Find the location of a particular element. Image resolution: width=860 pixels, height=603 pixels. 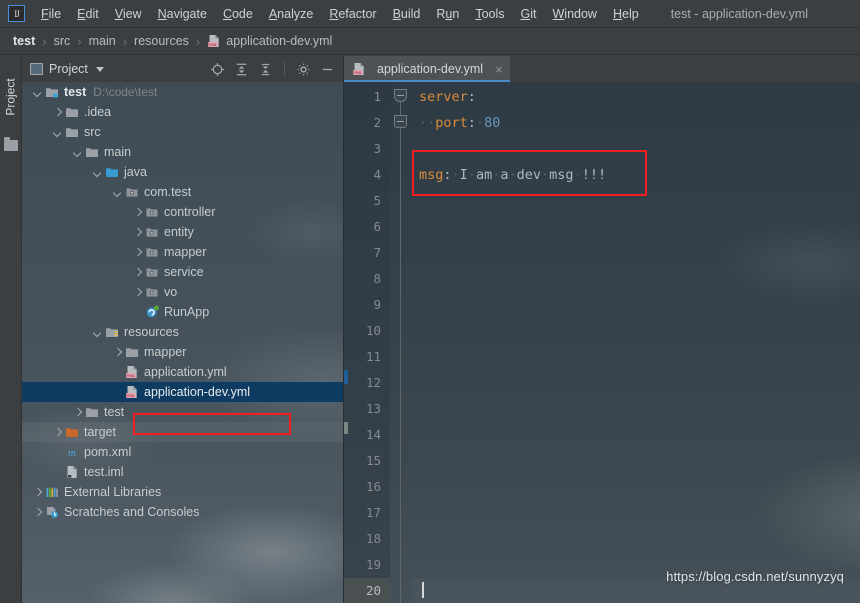

breadcrumb-item-src: src is located at coordinates (62, 41).